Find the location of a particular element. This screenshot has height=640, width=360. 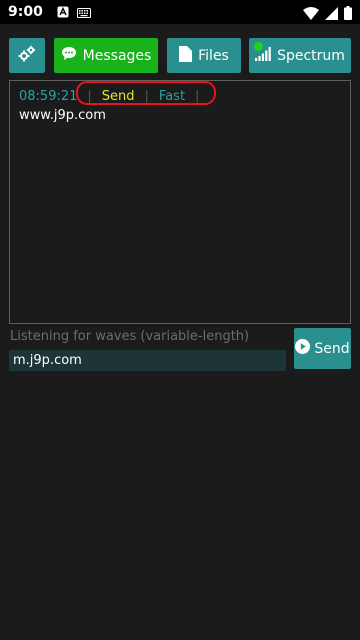

signal-icon is located at coordinates (331, 14).